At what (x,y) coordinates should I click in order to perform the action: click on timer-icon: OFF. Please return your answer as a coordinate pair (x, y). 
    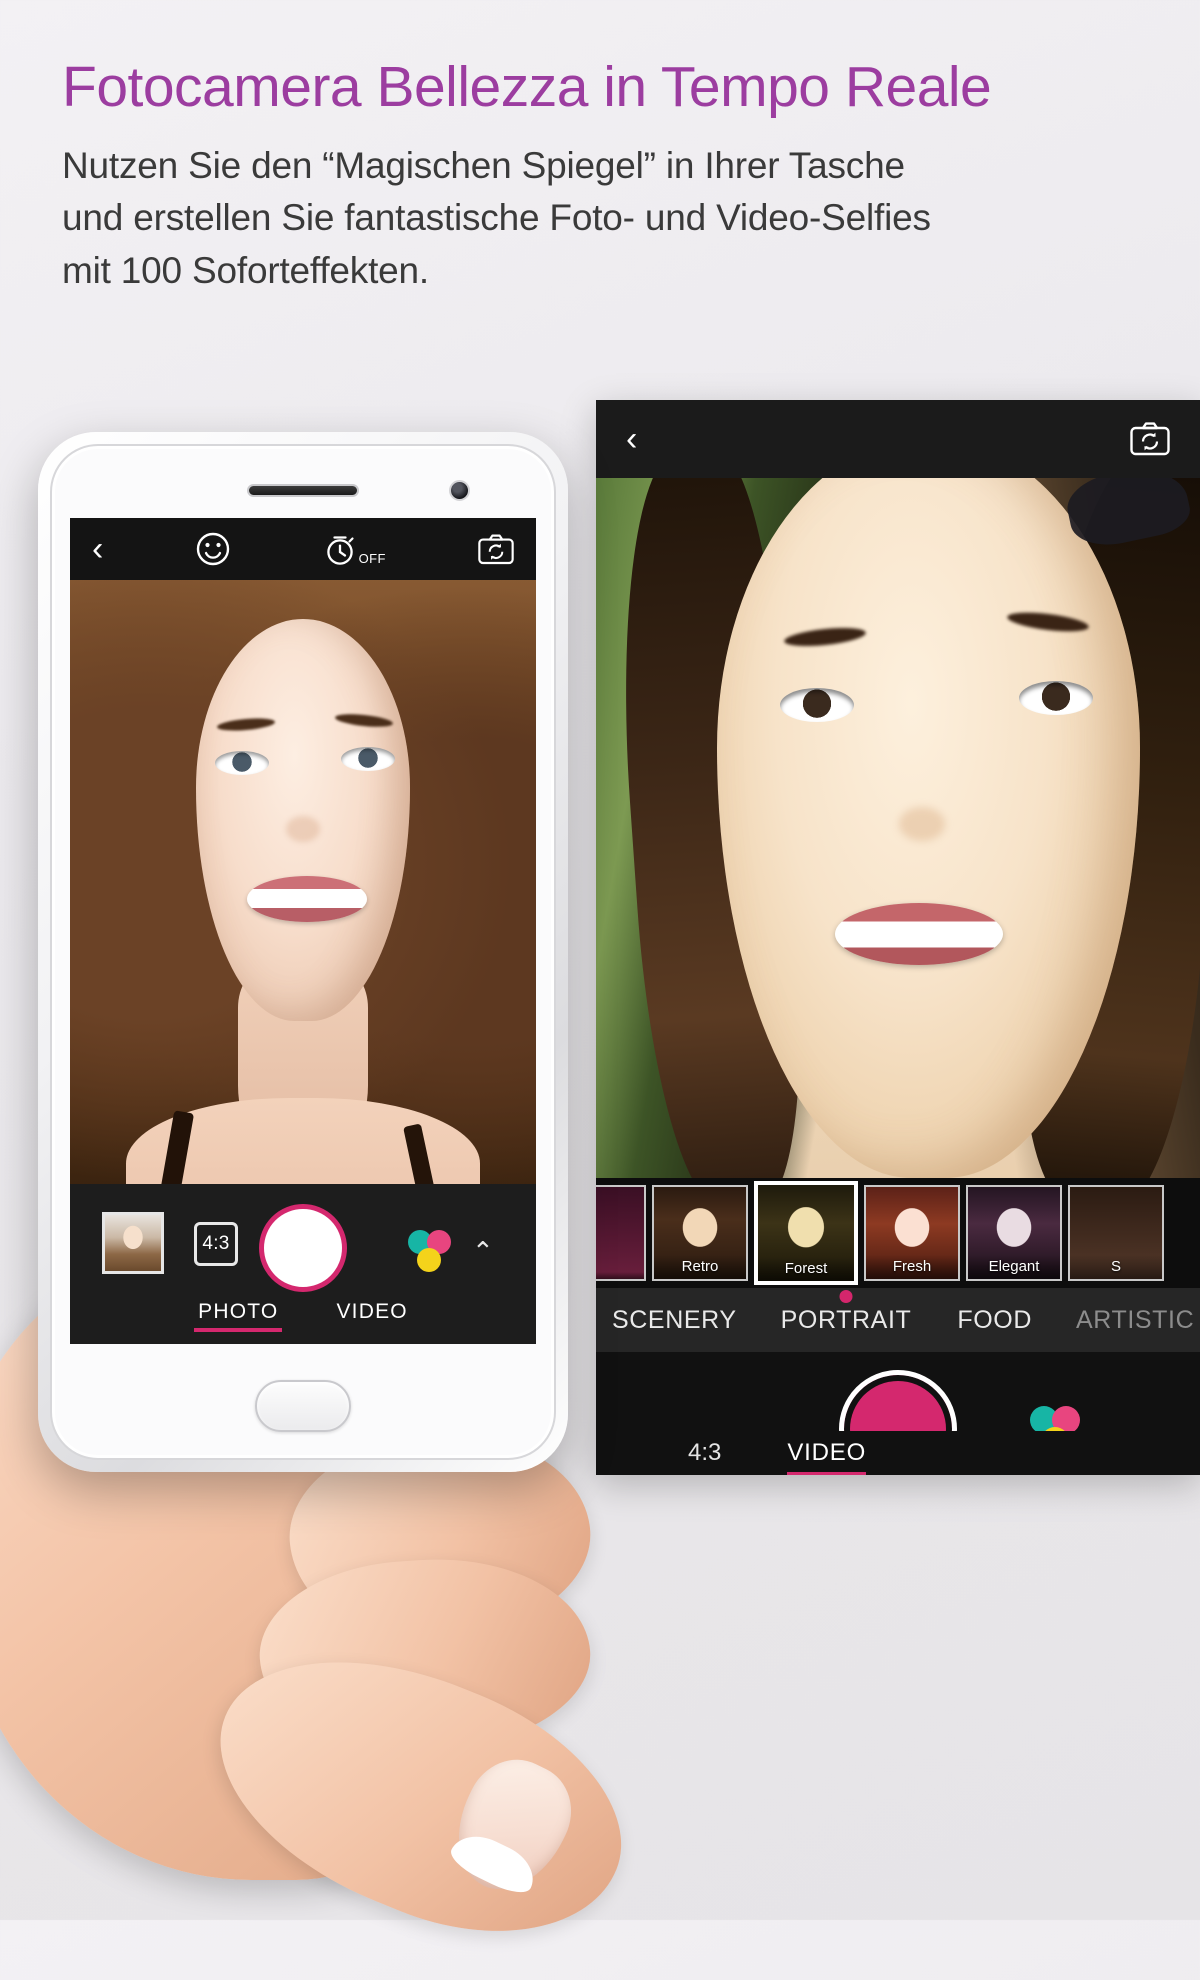
    Looking at the image, I should click on (355, 549).